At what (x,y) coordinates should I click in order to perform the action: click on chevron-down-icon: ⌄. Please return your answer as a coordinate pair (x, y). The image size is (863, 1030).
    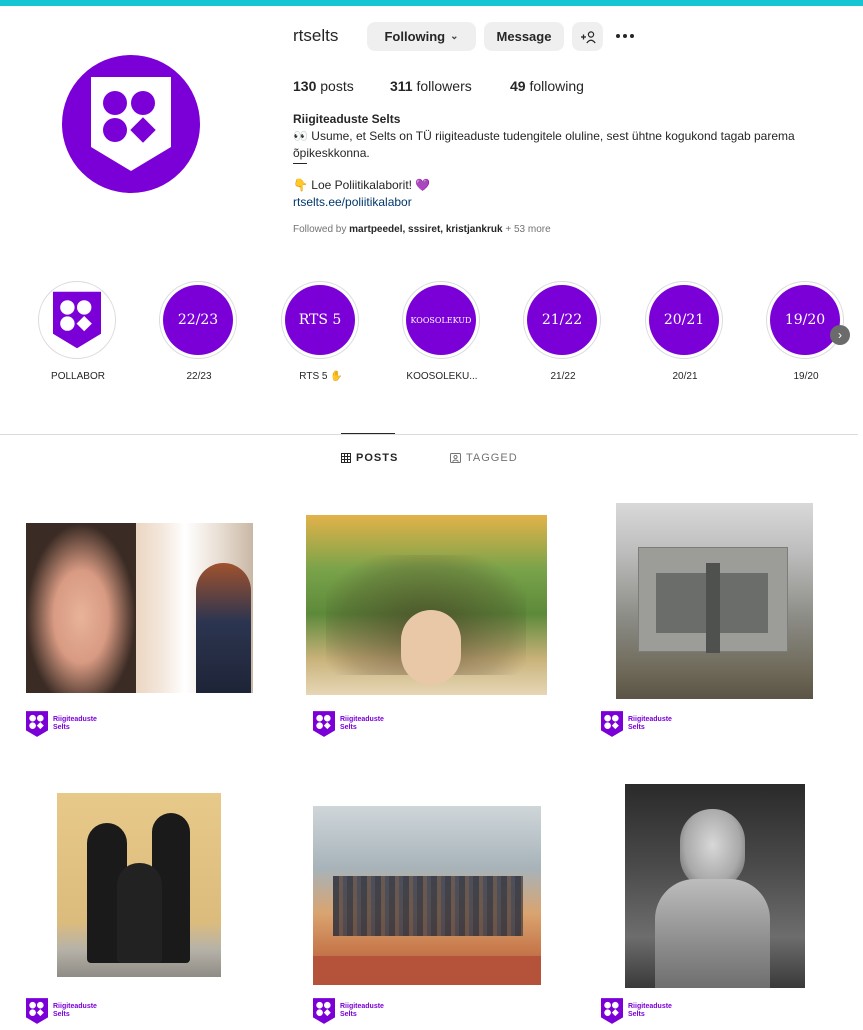
    Looking at the image, I should click on (454, 36).